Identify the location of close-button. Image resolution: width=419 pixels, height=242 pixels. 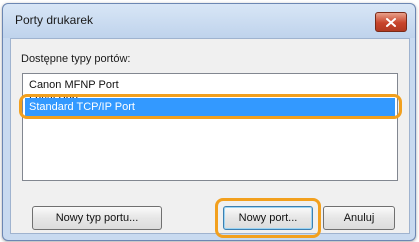
(391, 22).